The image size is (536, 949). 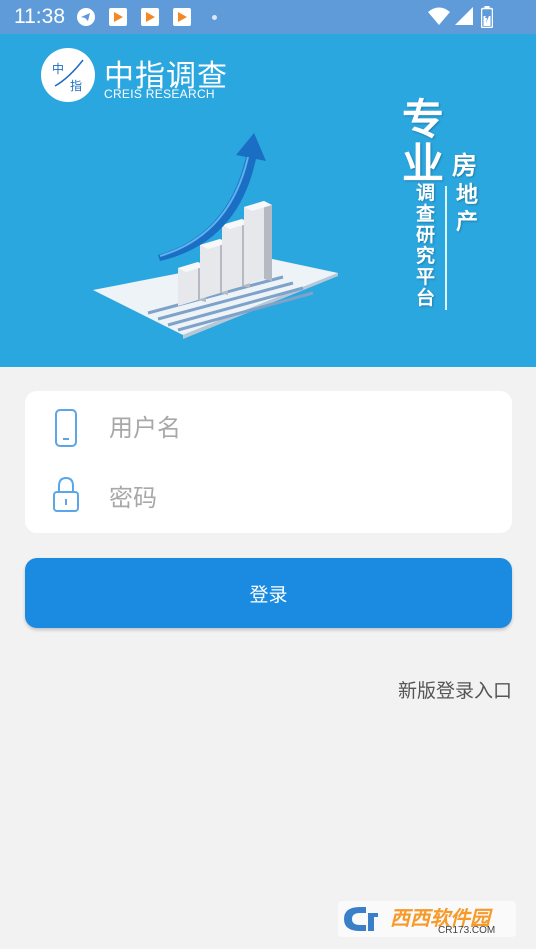 I want to click on username-field, so click(x=268, y=428).